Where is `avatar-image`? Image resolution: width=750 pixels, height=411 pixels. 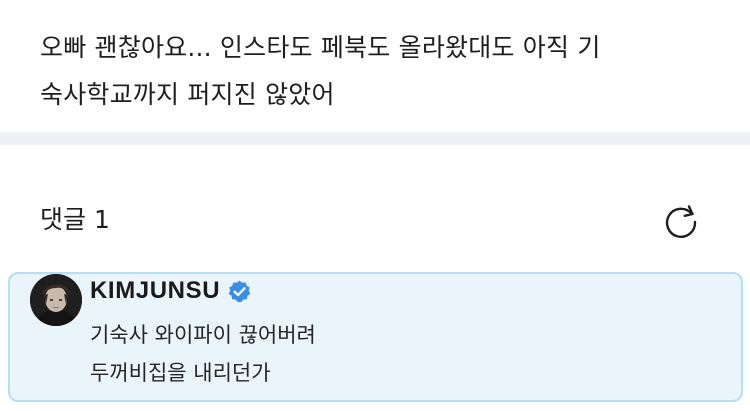
avatar-image is located at coordinates (56, 300).